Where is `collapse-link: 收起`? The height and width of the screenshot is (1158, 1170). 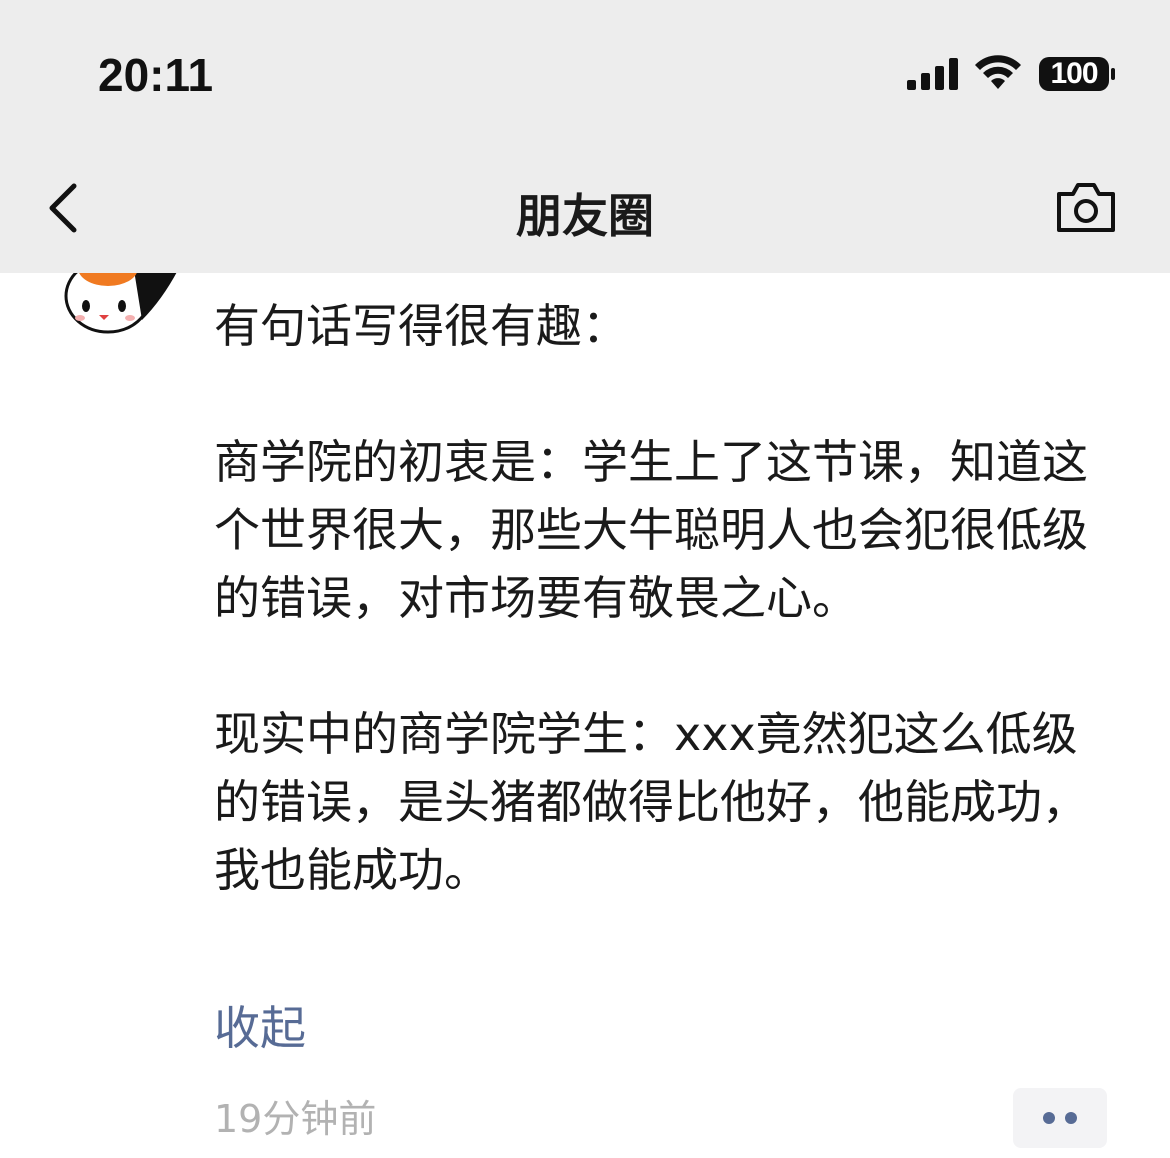
collapse-link: 收起 is located at coordinates (260, 1028).